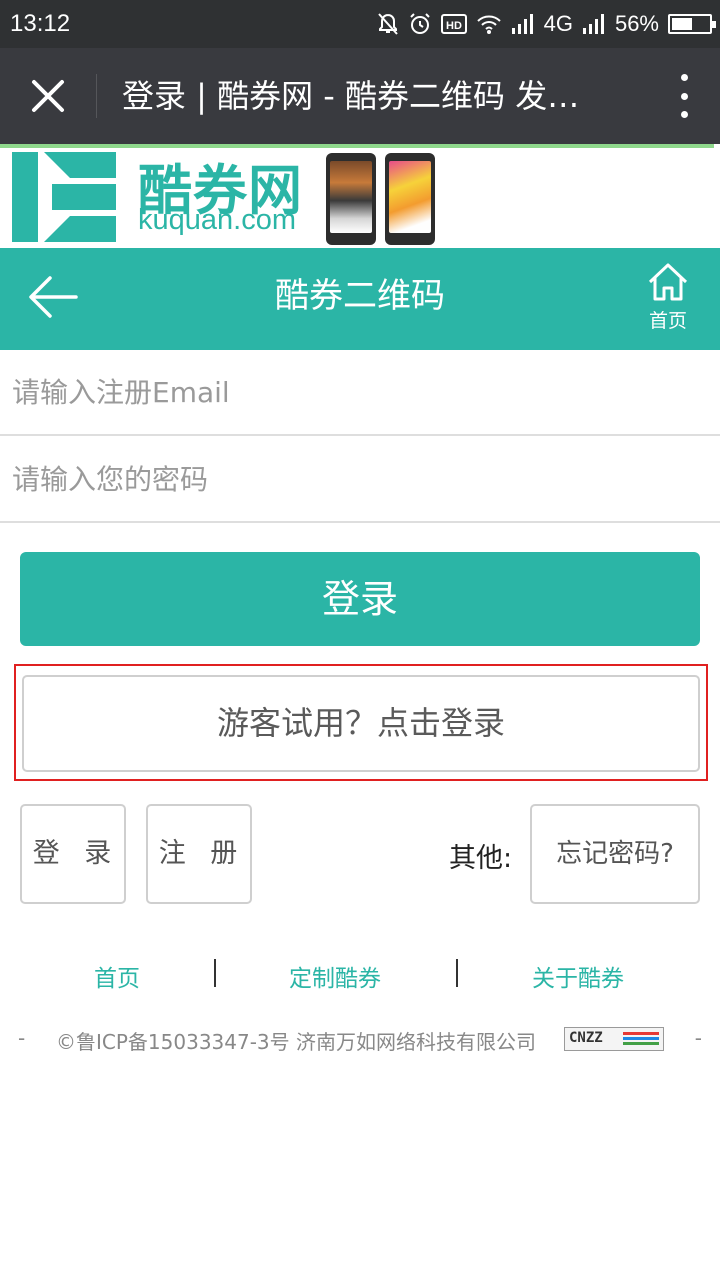 Image resolution: width=720 pixels, height=1280 pixels. What do you see at coordinates (481, 858) in the screenshot?
I see `other-label: 其他:` at bounding box center [481, 858].